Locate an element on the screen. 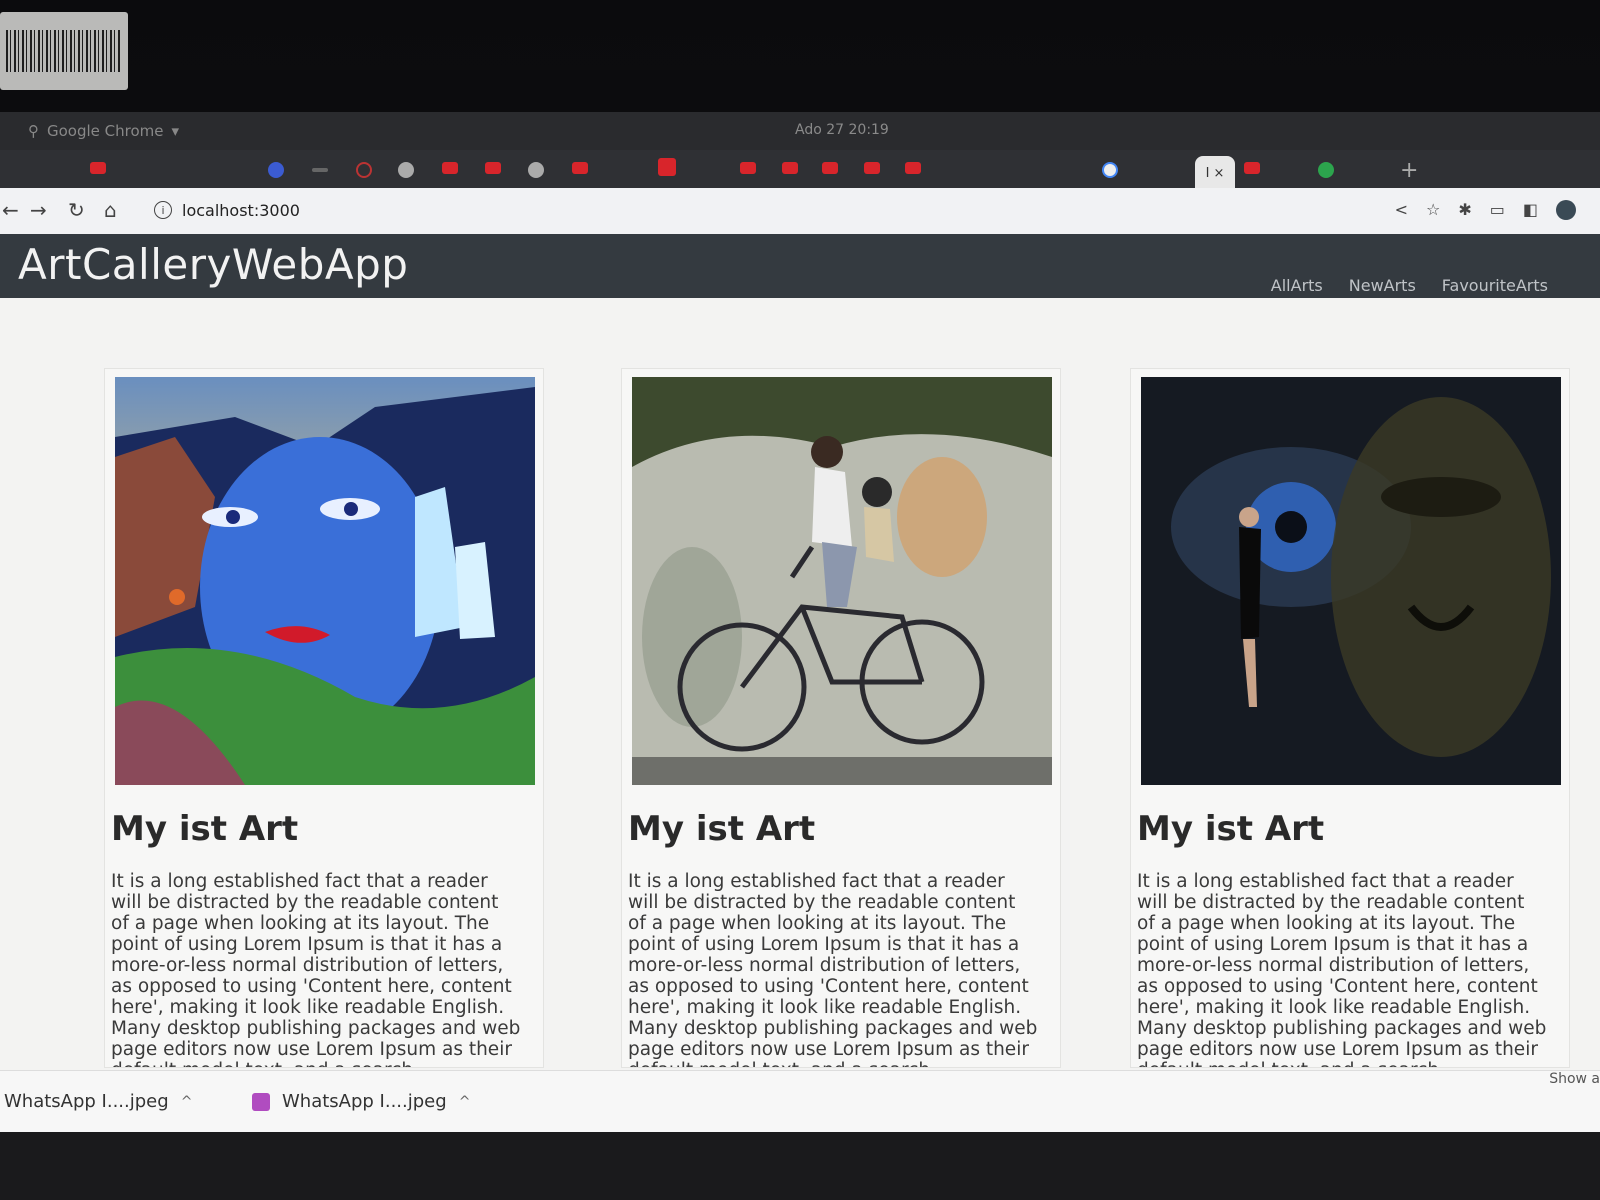 The height and width of the screenshot is (1200, 1600). chevron-down-icon: ▾ is located at coordinates (175, 131).